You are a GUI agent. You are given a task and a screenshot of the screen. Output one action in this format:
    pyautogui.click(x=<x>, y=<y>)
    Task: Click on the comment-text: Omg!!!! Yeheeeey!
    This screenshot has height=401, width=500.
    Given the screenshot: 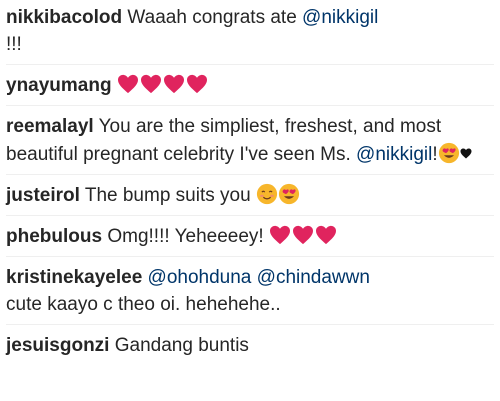 What is the action you would take?
    pyautogui.click(x=185, y=236)
    